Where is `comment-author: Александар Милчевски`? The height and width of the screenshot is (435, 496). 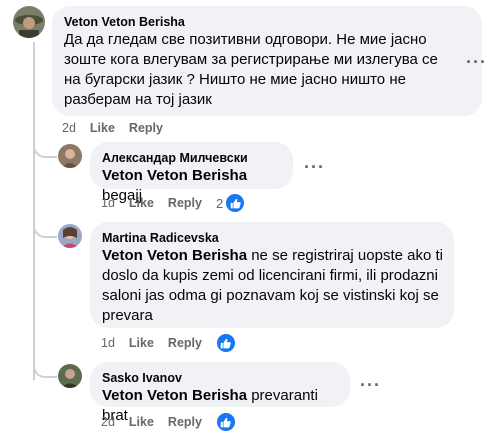
comment-author: Александар Милчевски is located at coordinates (191, 158).